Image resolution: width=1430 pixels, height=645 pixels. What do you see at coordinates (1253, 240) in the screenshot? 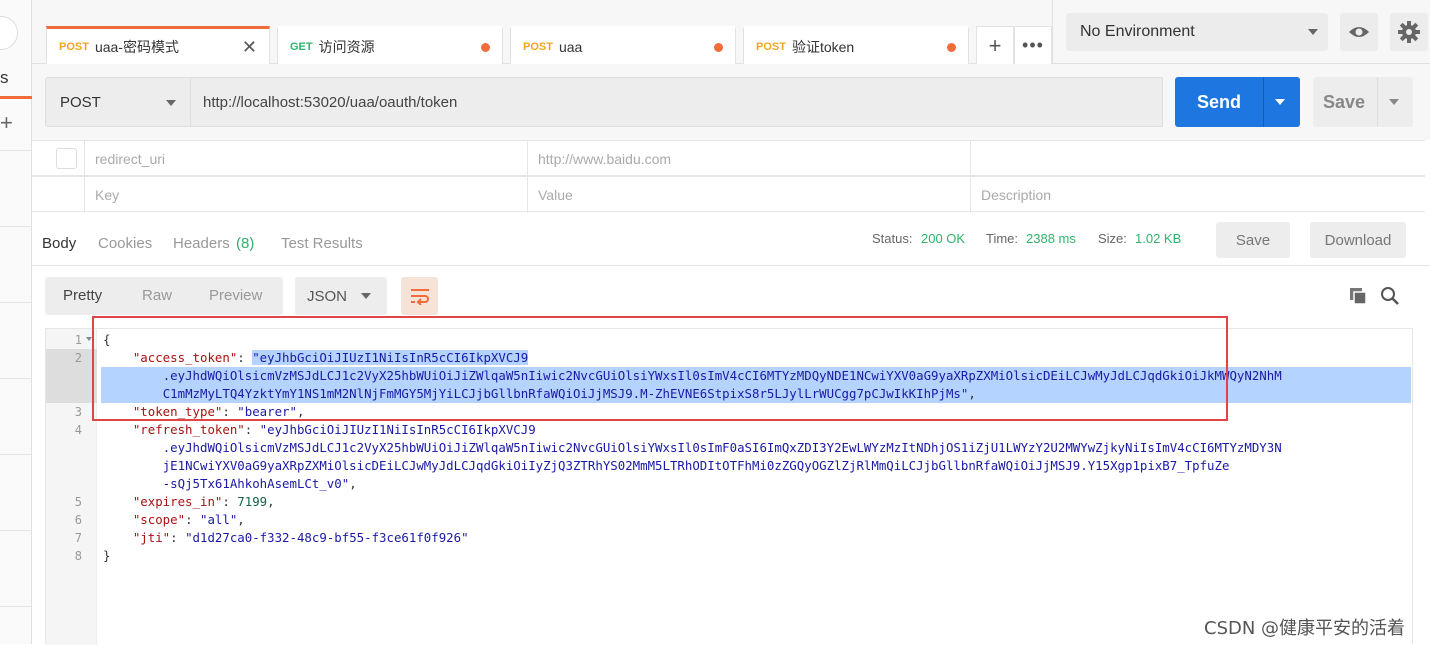
I see `save-response-button: Save` at bounding box center [1253, 240].